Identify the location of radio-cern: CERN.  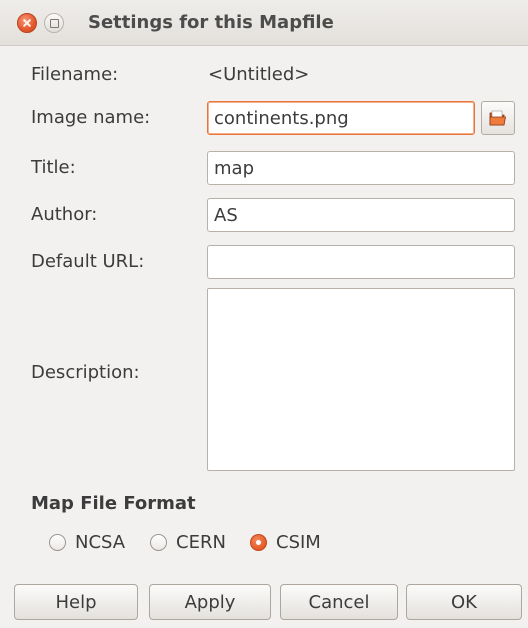
(188, 542).